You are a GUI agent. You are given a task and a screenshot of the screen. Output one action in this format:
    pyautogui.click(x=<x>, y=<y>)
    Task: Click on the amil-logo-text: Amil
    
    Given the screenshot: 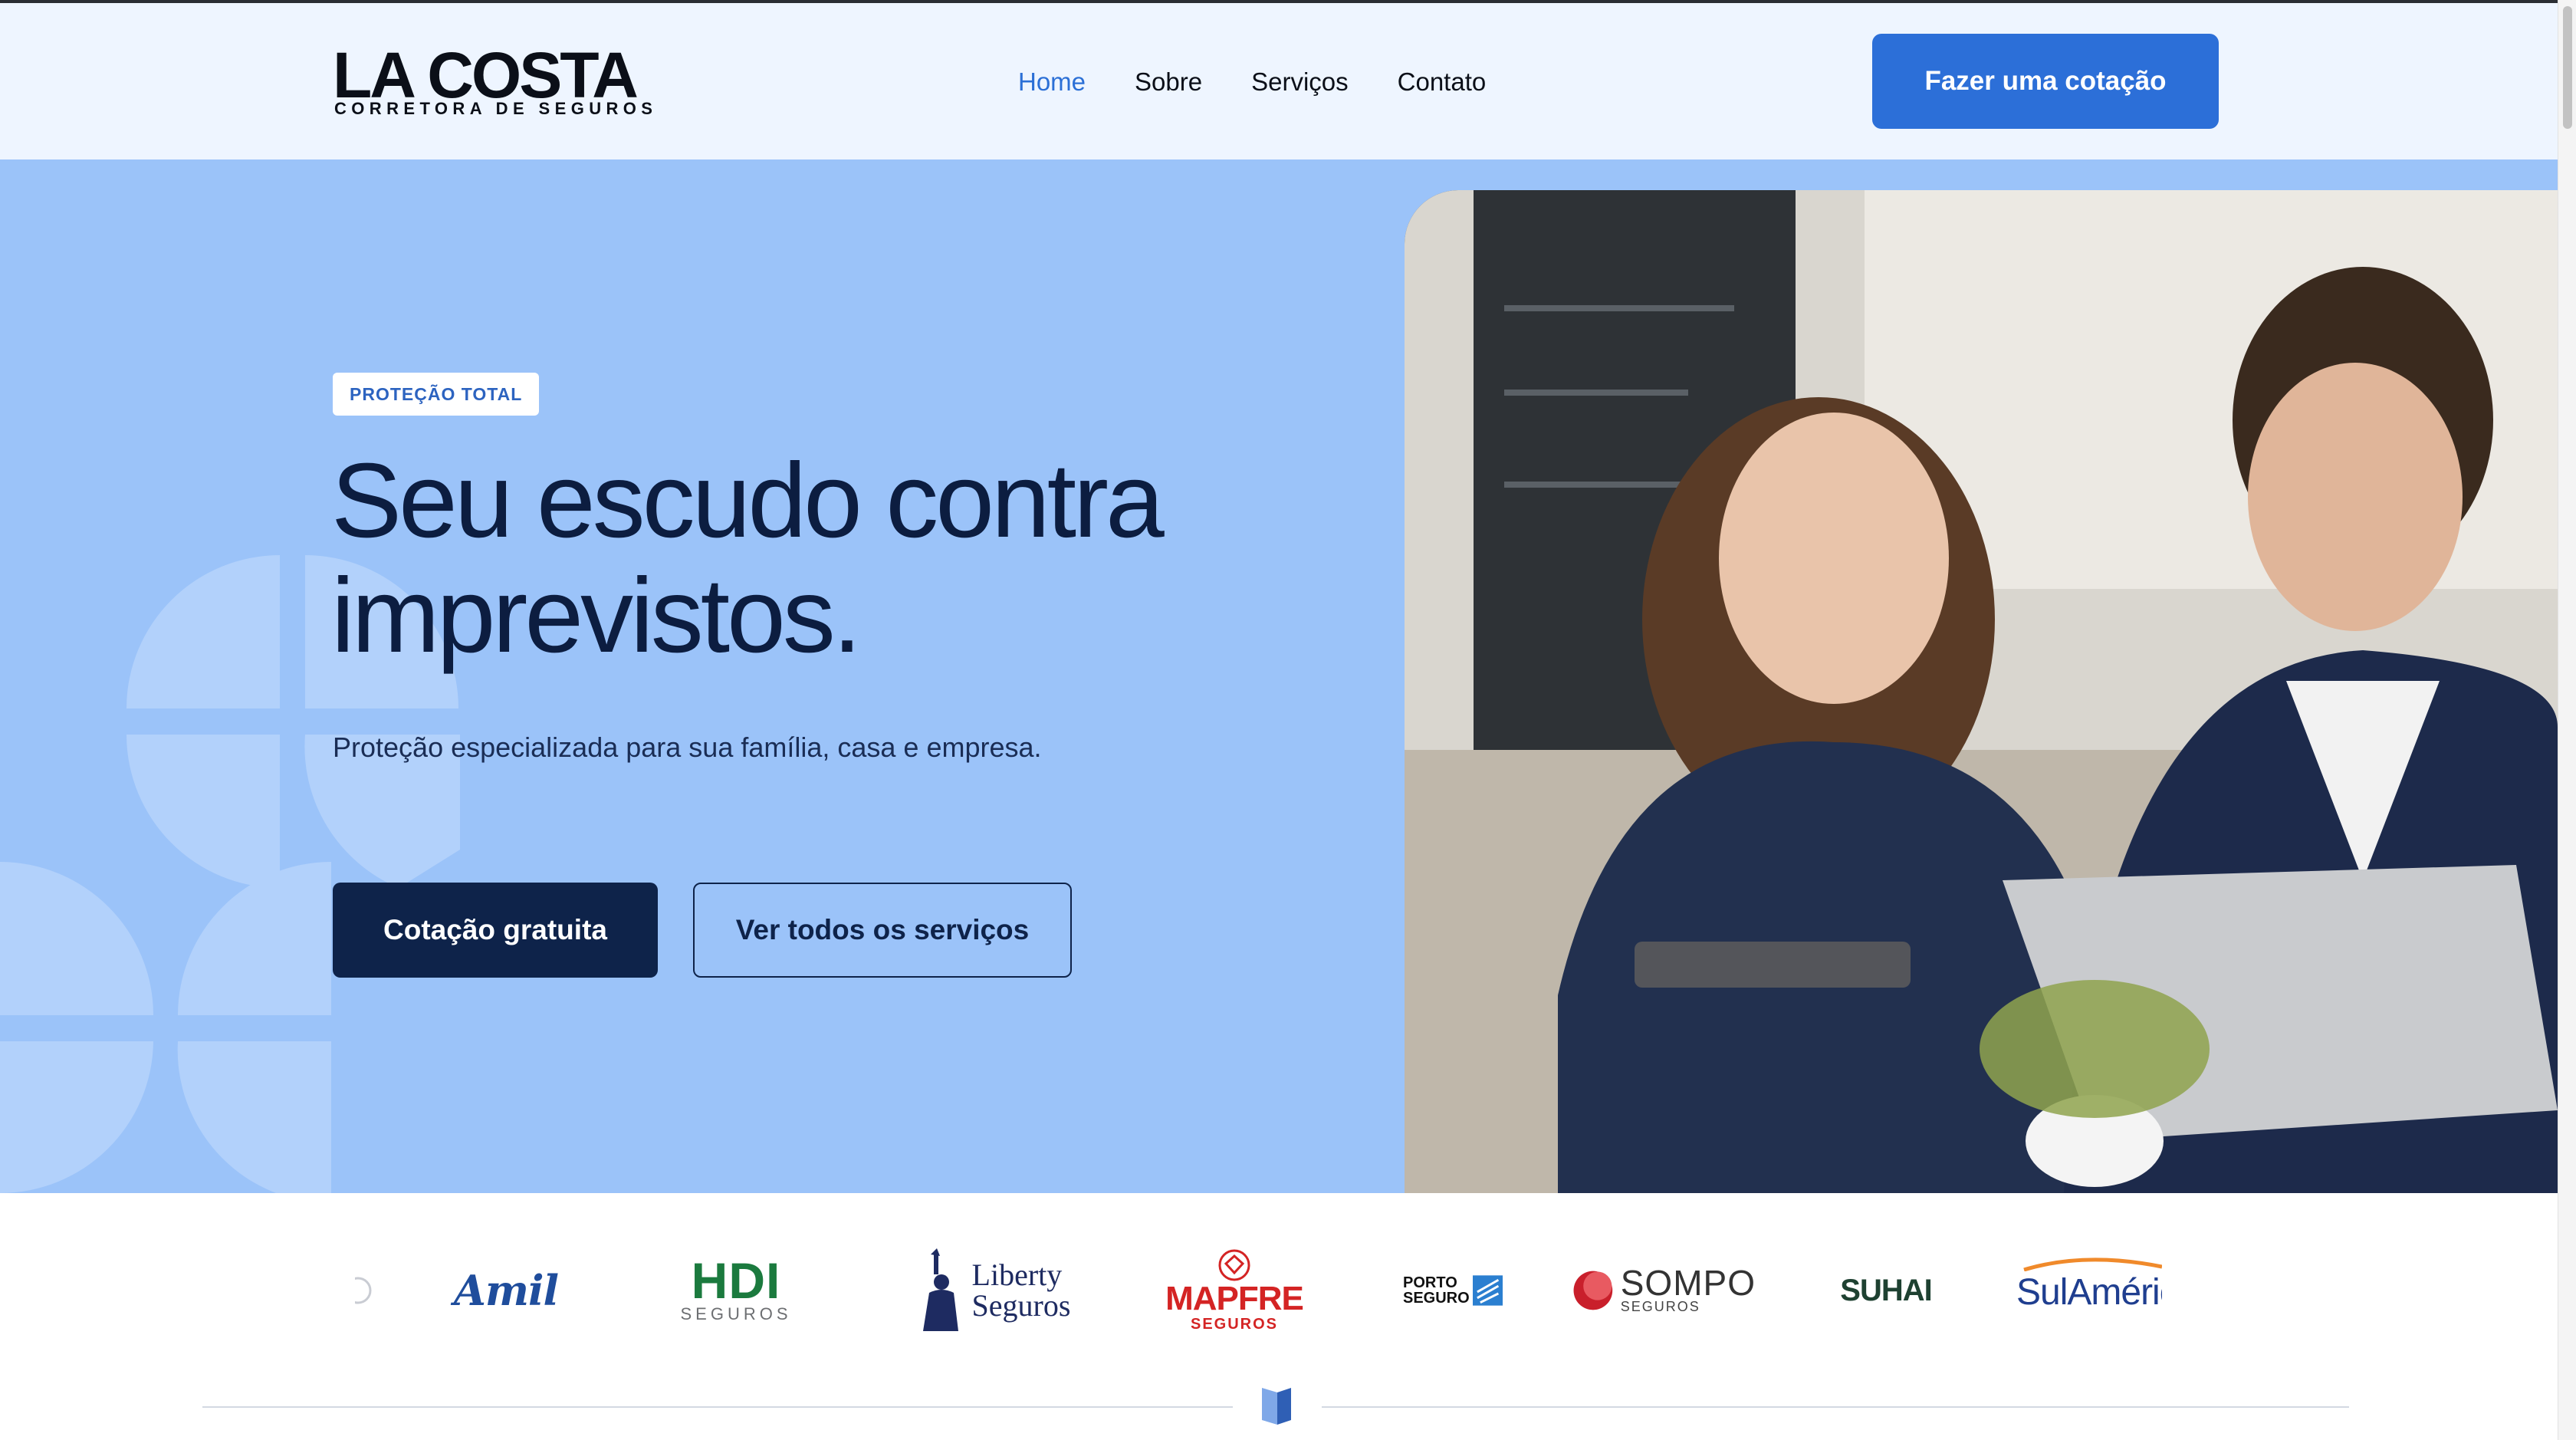 What is the action you would take?
    pyautogui.click(x=506, y=1290)
    